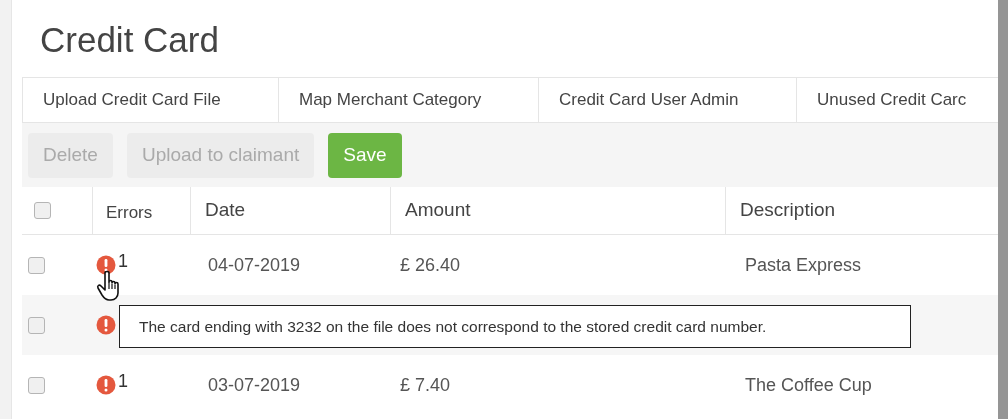 This screenshot has height=419, width=1008. Describe the element at coordinates (788, 210) in the screenshot. I see `column-header: Description` at that location.